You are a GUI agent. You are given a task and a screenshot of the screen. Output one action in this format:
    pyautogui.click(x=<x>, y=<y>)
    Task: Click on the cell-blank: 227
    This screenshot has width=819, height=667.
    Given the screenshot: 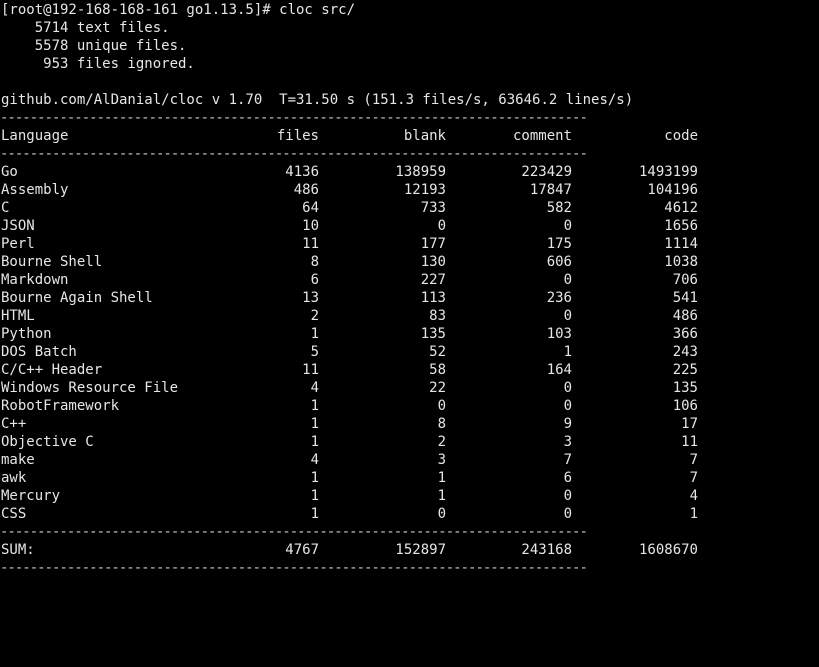 What is the action you would take?
    pyautogui.click(x=433, y=280)
    